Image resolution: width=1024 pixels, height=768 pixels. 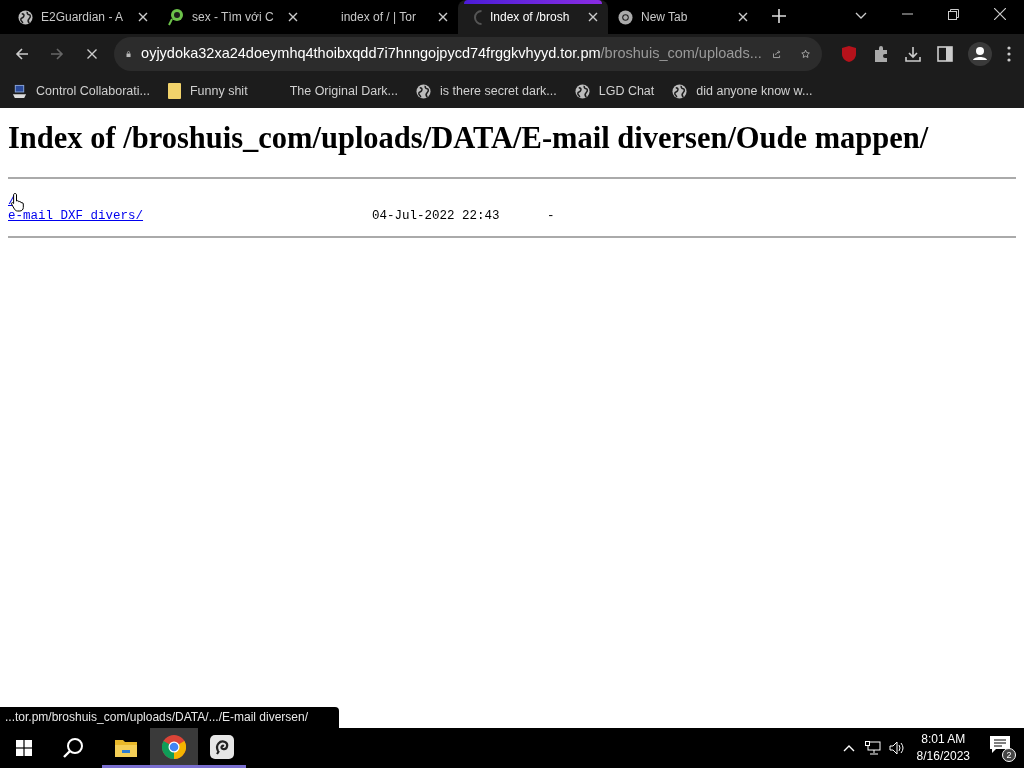 I want to click on shield-icon, so click(x=849, y=54).